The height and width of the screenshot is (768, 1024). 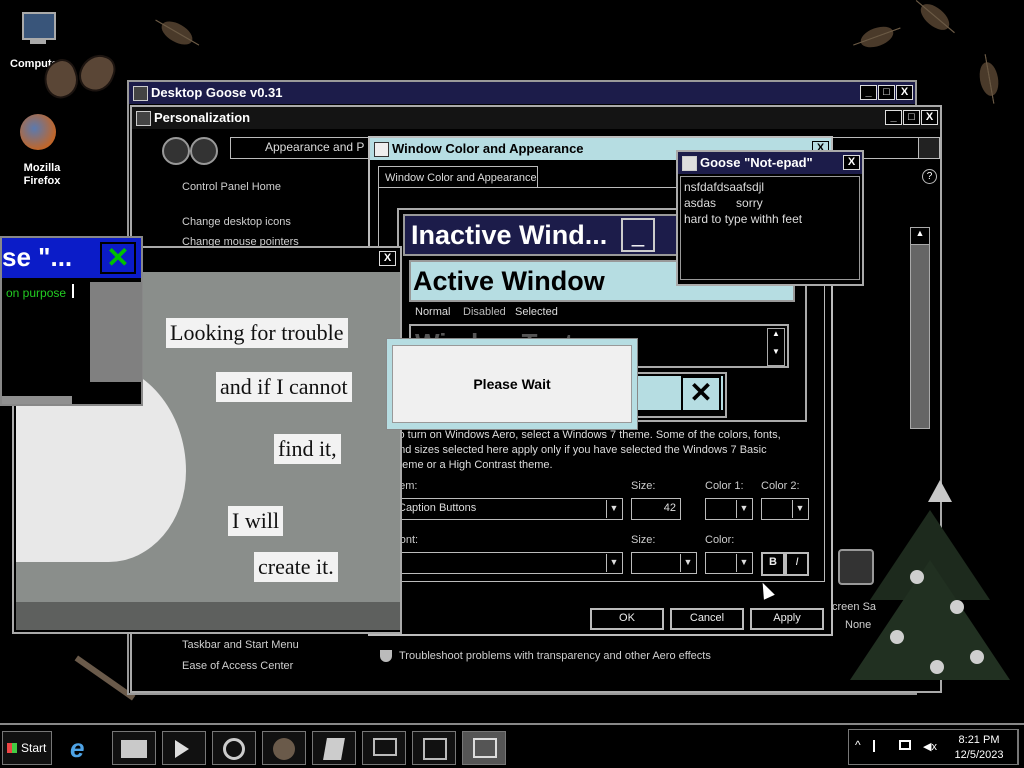 What do you see at coordinates (234, 748) in the screenshot?
I see `taskbar-chrome-button` at bounding box center [234, 748].